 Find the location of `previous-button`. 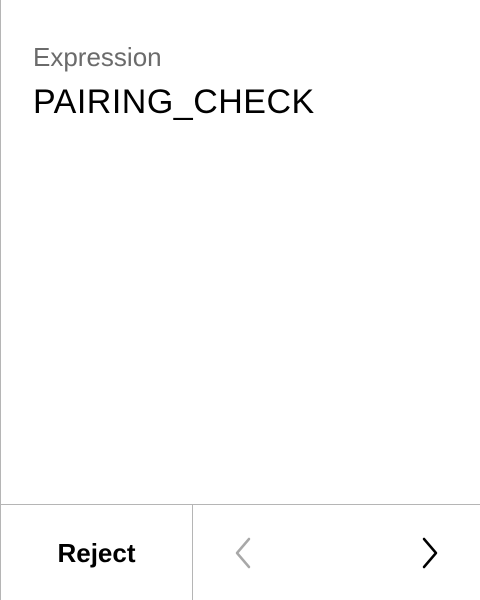

previous-button is located at coordinates (243, 552).